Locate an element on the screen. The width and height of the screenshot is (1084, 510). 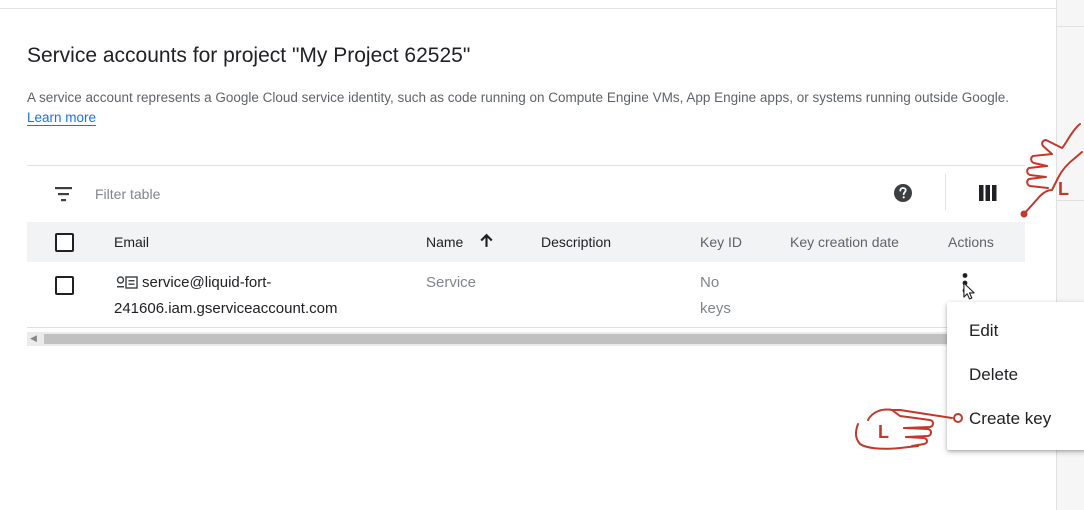
row-checkbox is located at coordinates (64, 285).